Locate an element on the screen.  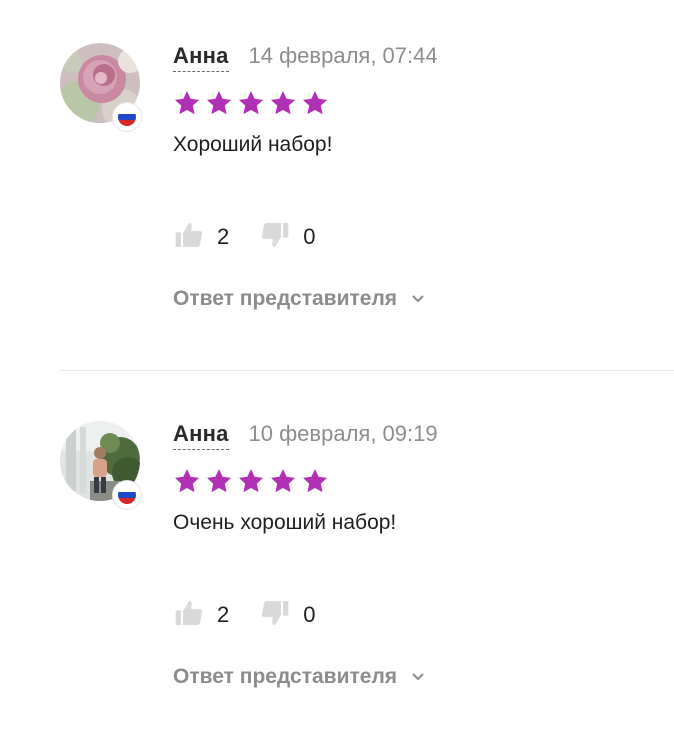
divider is located at coordinates (367, 370).